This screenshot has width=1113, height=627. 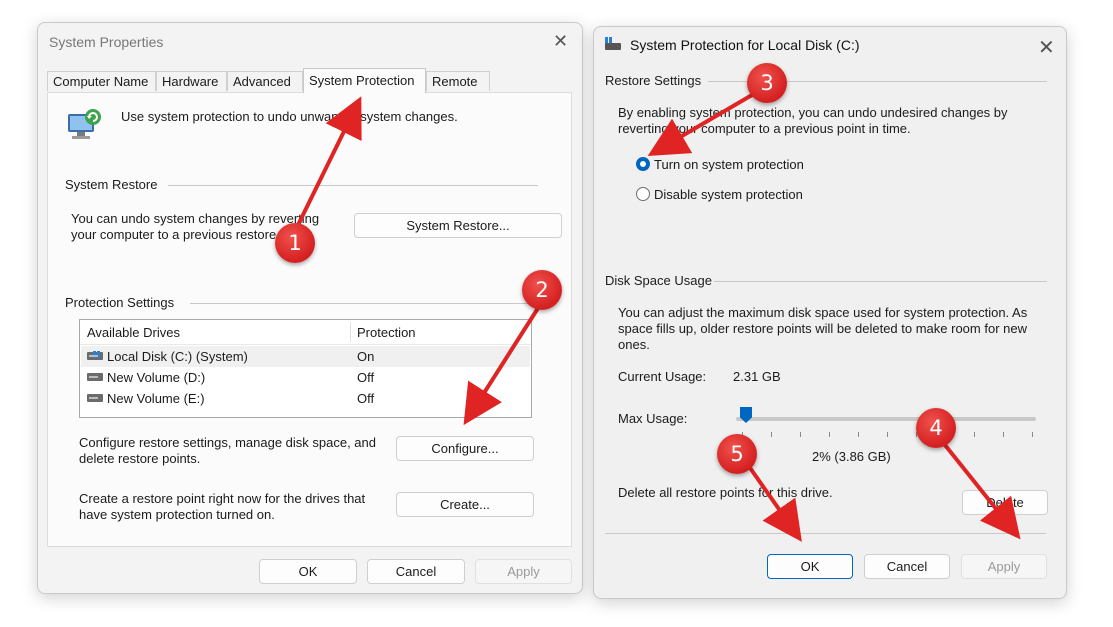 I want to click on column-separator, so click(x=350, y=332).